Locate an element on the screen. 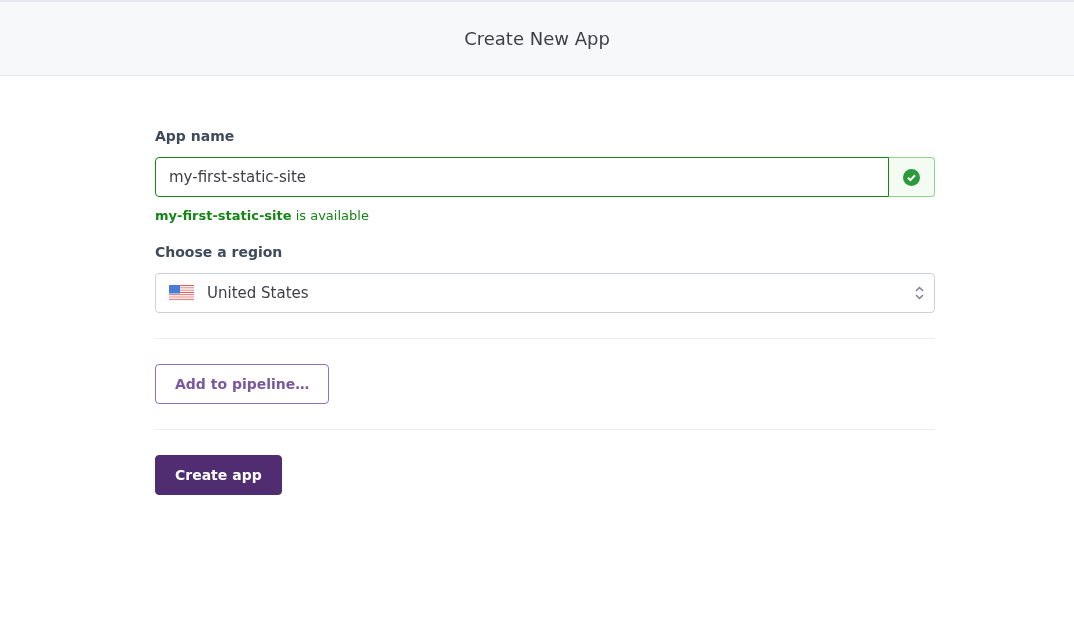 This screenshot has height=624, width=1074. app-name-input: my-first-static-site is located at coordinates (522, 177).